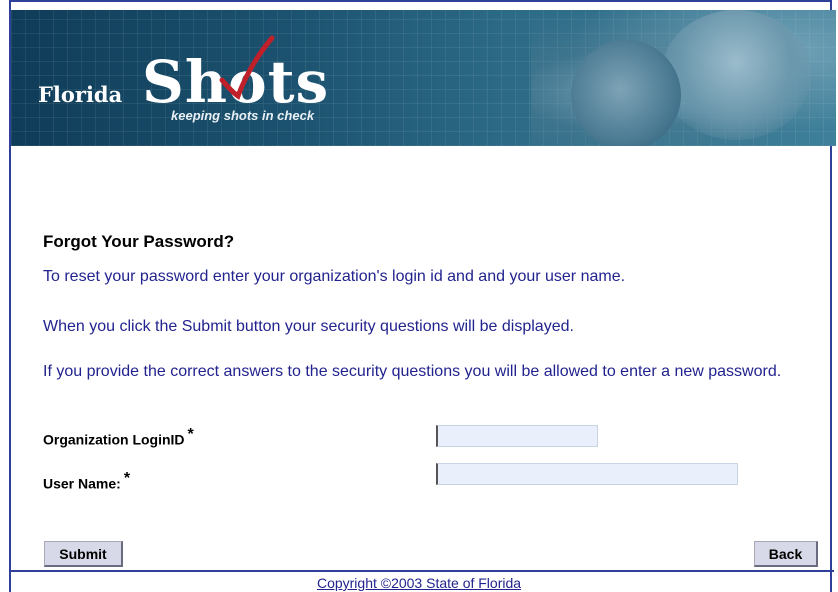 This screenshot has width=838, height=592. What do you see at coordinates (243, 115) in the screenshot?
I see `logo-tagline: keeping shots in check` at bounding box center [243, 115].